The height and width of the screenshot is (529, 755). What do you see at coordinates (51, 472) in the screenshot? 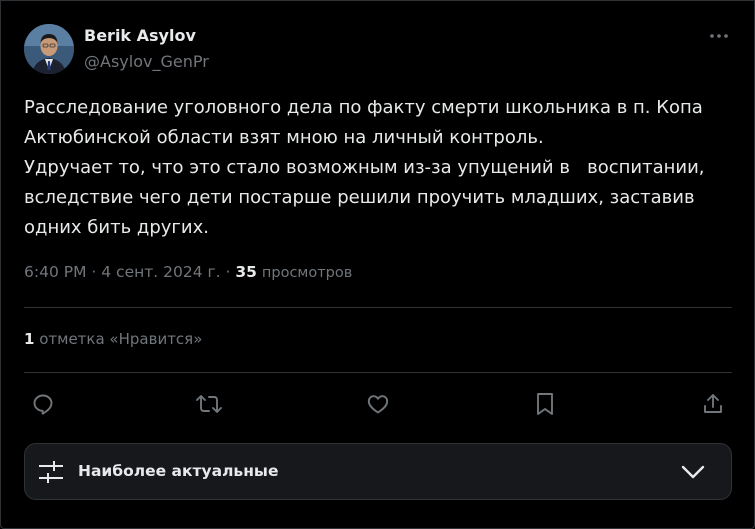
I see `sliders-icon` at bounding box center [51, 472].